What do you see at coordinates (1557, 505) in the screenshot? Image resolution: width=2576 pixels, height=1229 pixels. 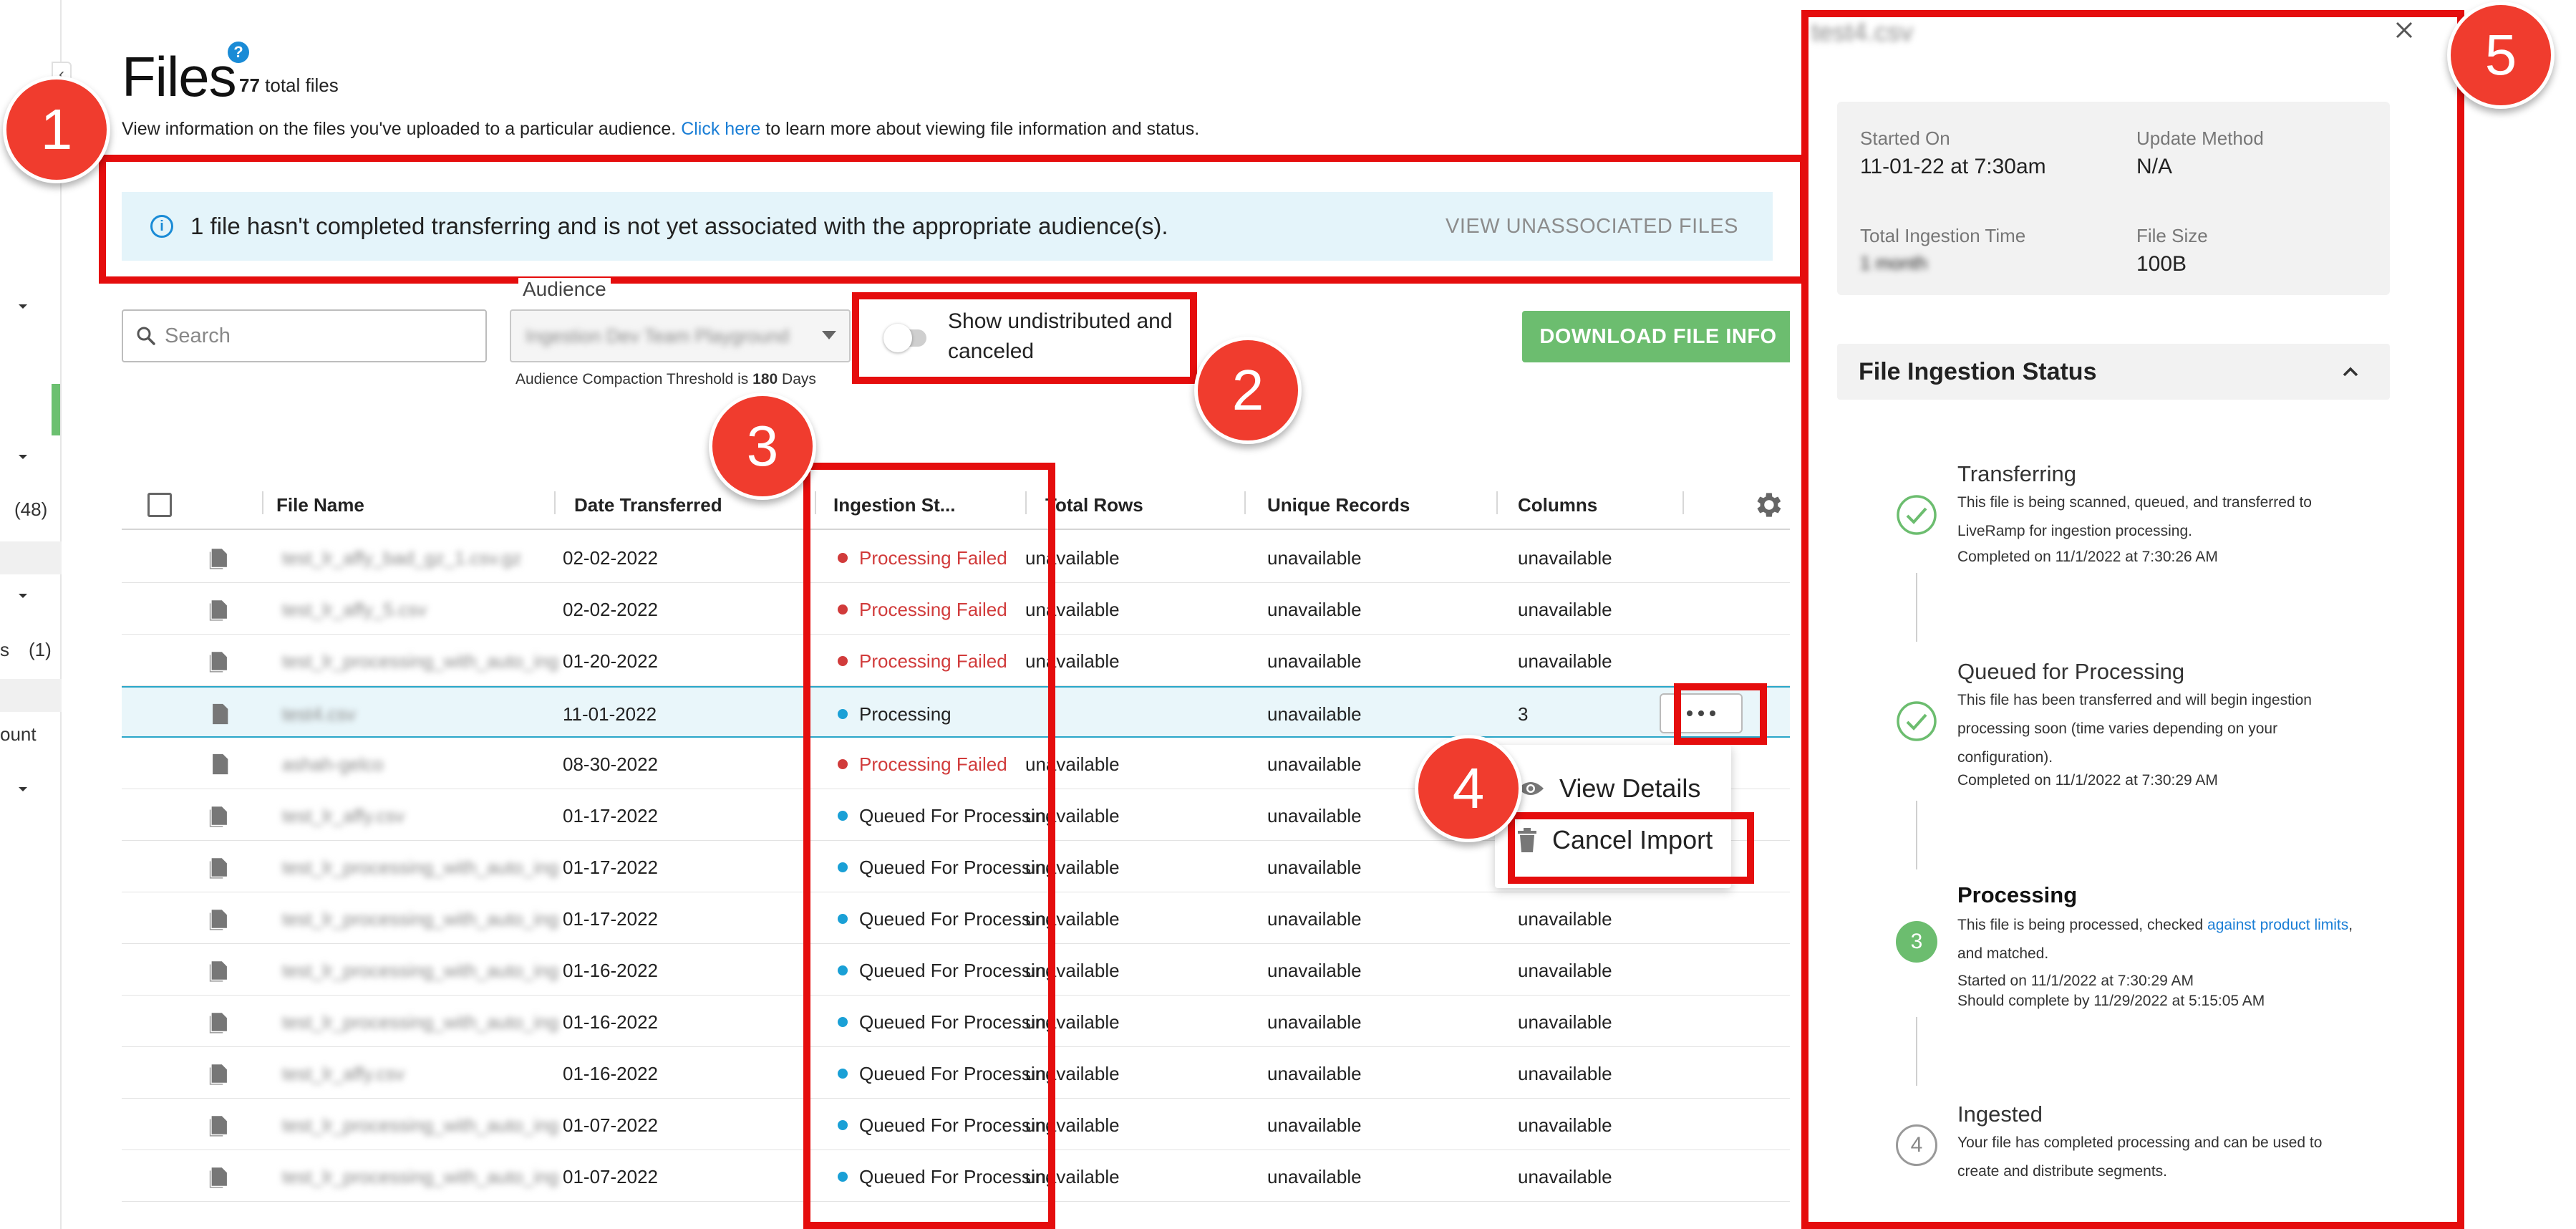 I see `column-header-columns: Columns` at bounding box center [1557, 505].